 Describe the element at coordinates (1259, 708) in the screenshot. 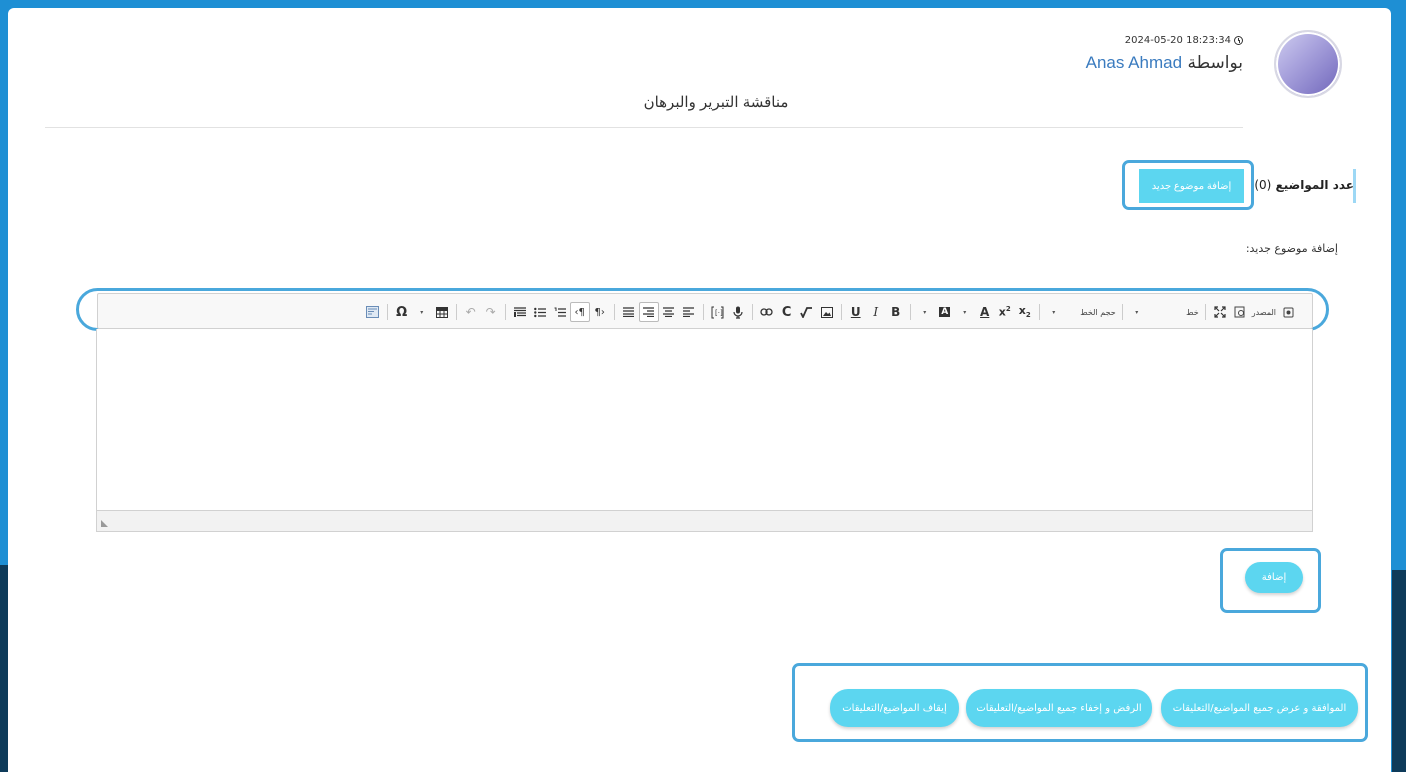

I see `approve-all-button: الموافقة و عرض جميع المواضيع/التعليقات` at that location.